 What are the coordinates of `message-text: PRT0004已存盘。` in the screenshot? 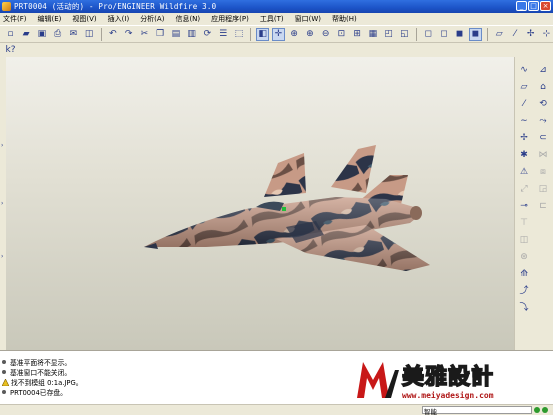 It's located at (38, 393).